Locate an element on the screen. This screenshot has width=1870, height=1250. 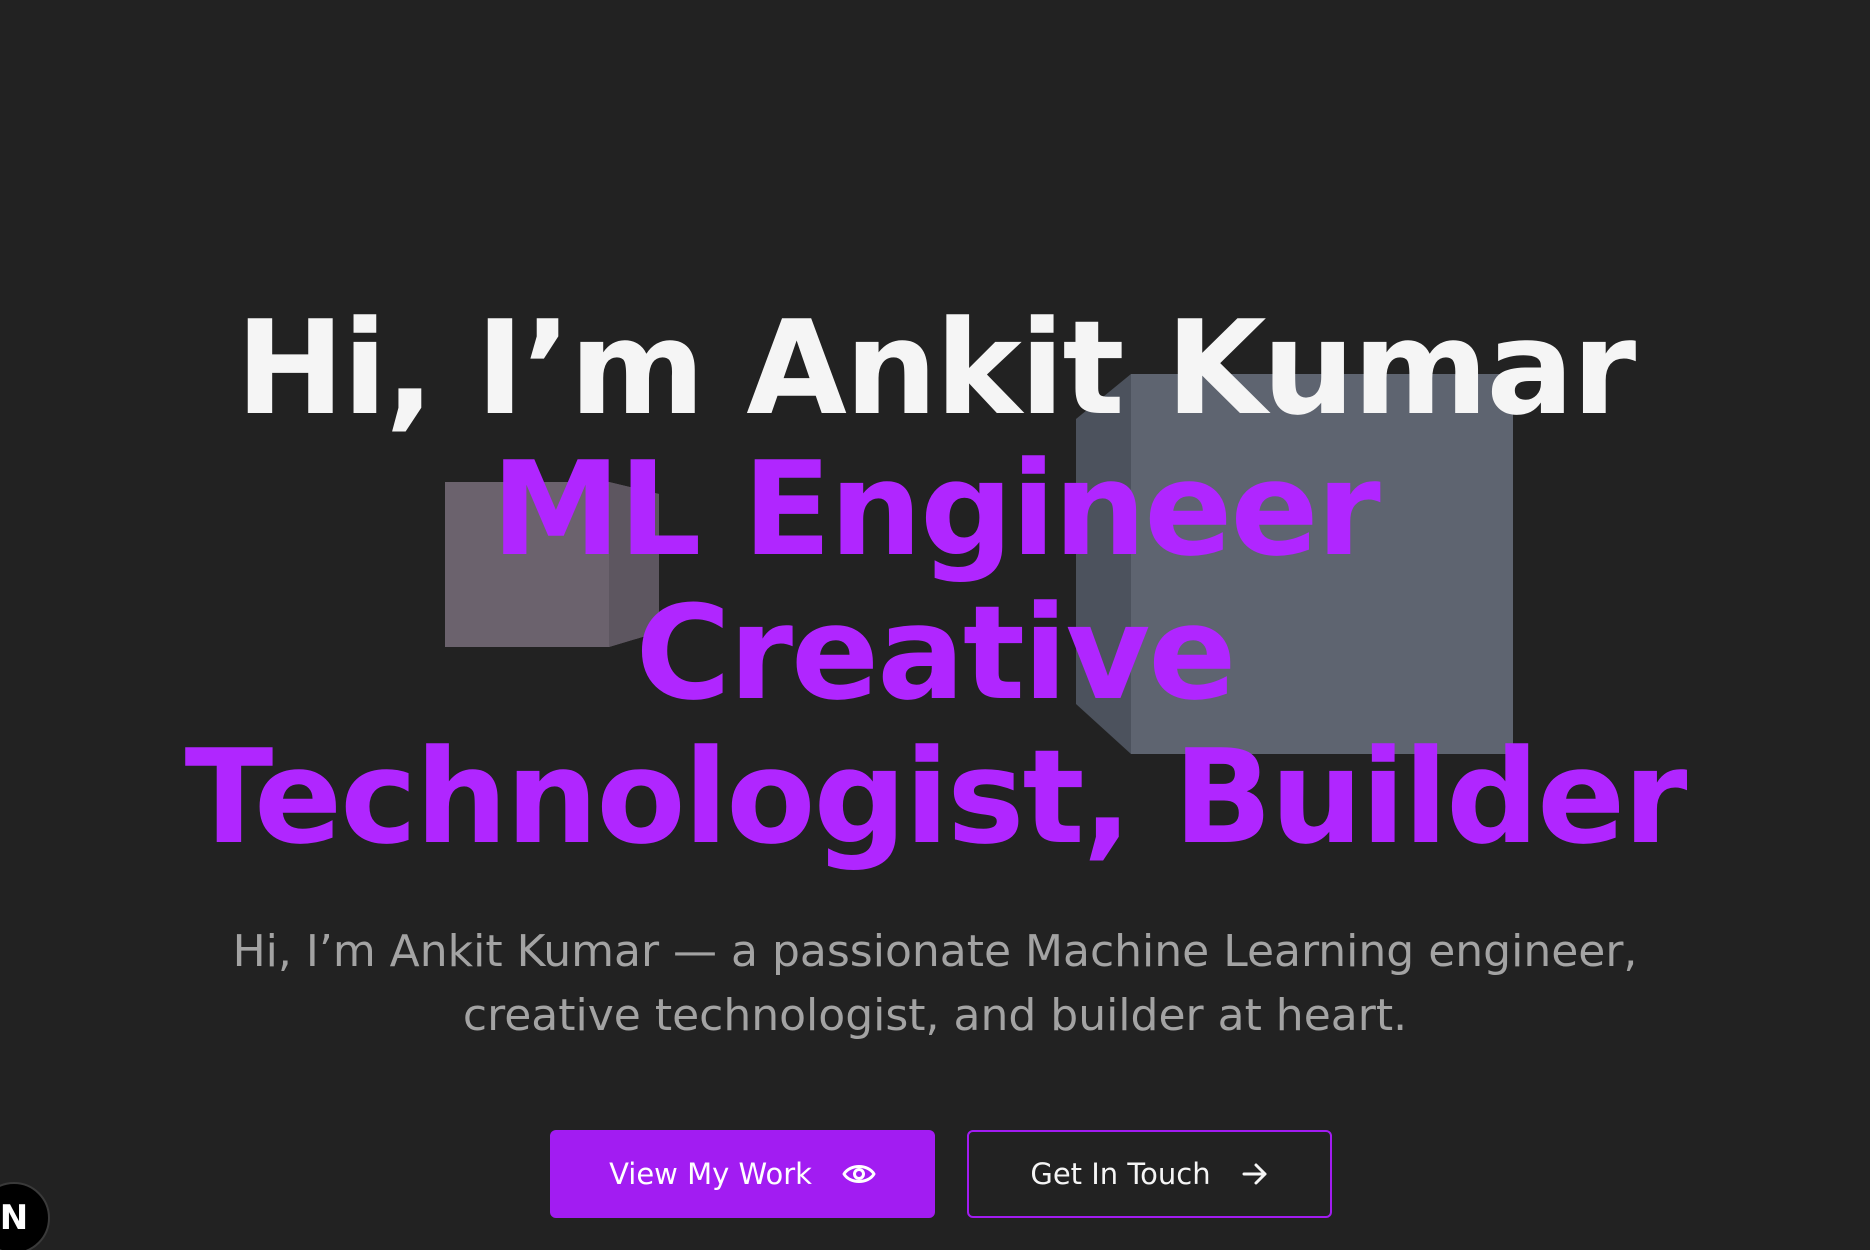
get-in-touch-label: Get In Touch is located at coordinates (1120, 1174).